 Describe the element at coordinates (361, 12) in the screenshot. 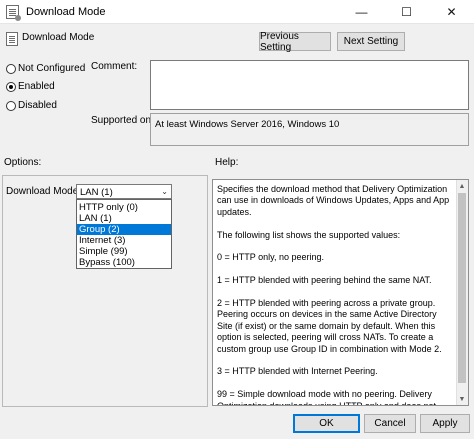

I see `minimize-button: —` at that location.